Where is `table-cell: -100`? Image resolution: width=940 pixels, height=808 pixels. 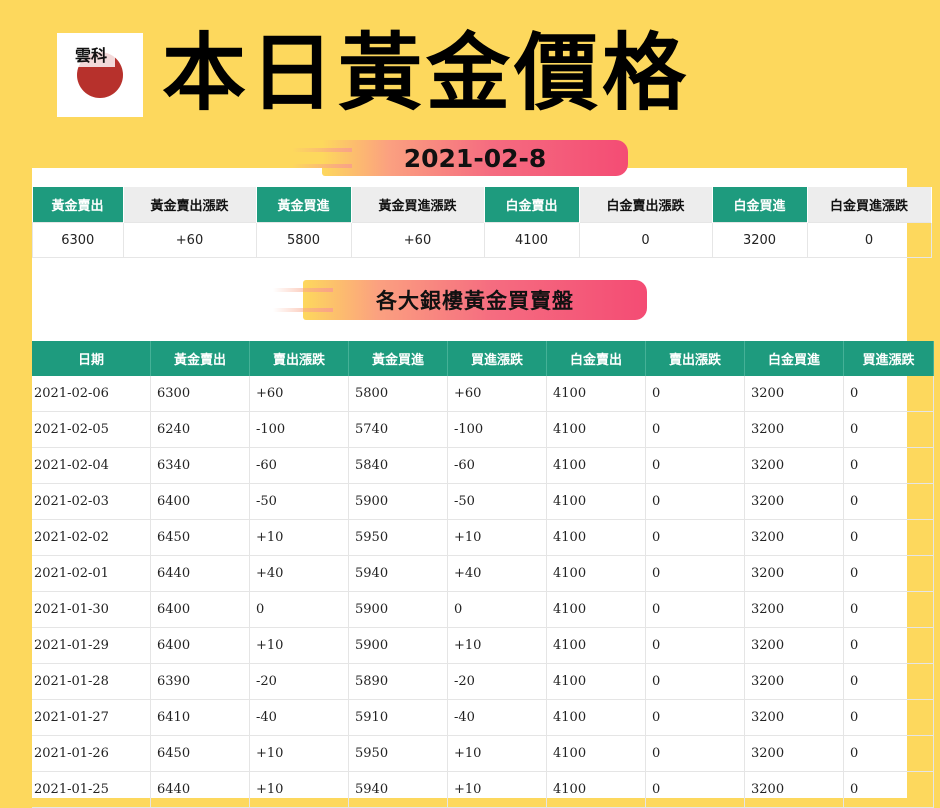 table-cell: -100 is located at coordinates (497, 429).